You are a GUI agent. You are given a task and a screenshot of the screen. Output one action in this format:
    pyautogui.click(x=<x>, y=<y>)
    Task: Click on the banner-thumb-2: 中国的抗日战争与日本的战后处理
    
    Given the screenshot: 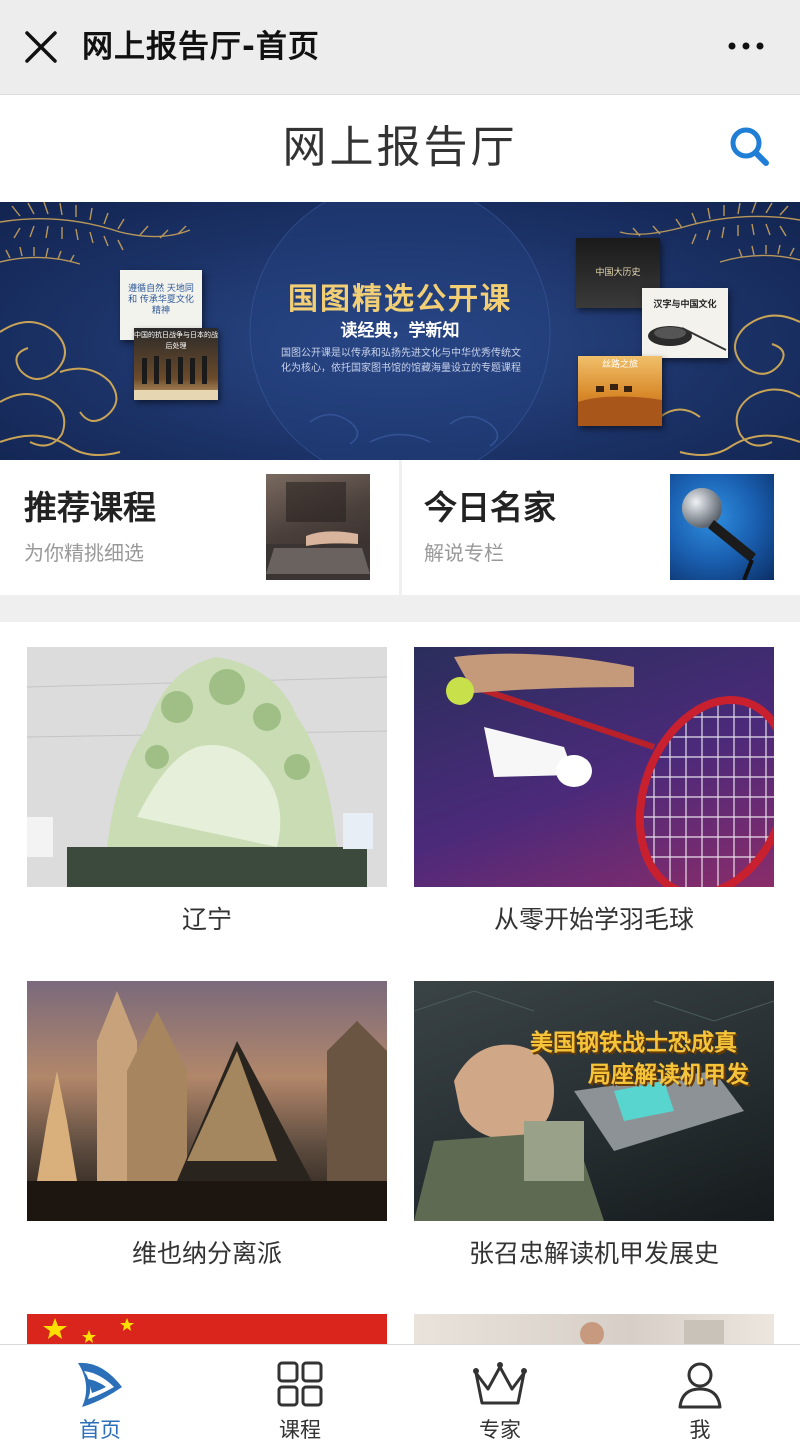 What is the action you would take?
    pyautogui.click(x=176, y=364)
    